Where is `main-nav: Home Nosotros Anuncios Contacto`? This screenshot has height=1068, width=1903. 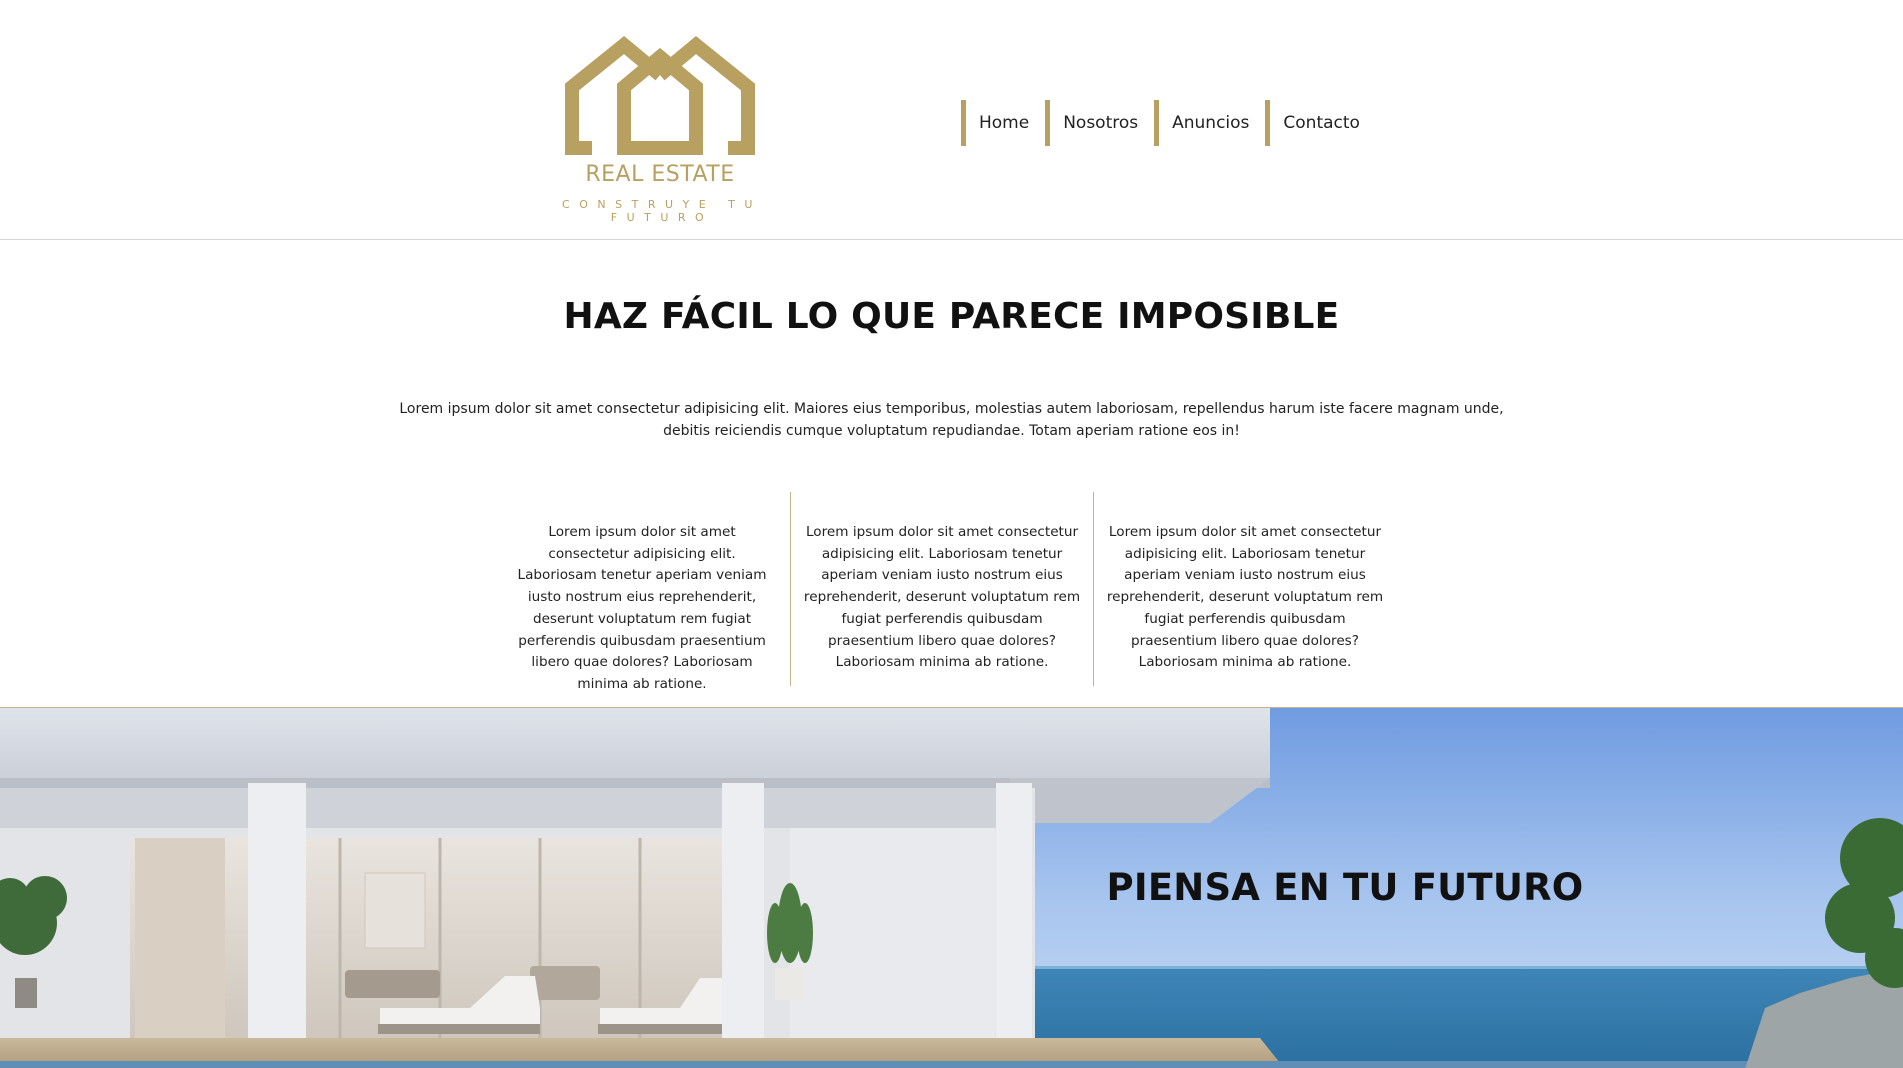
main-nav: Home Nosotros Anuncios Contacto is located at coordinates (1168, 123).